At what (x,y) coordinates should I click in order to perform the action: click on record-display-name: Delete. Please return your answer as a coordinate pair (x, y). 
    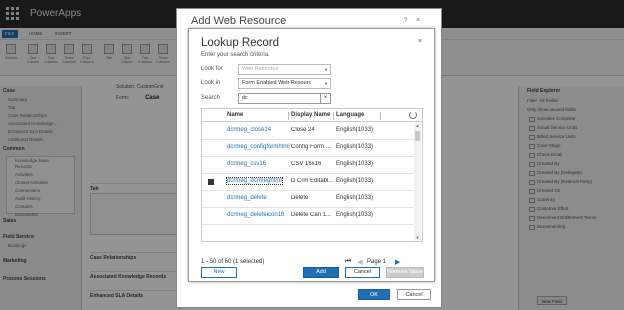
    Looking at the image, I should click on (300, 198).